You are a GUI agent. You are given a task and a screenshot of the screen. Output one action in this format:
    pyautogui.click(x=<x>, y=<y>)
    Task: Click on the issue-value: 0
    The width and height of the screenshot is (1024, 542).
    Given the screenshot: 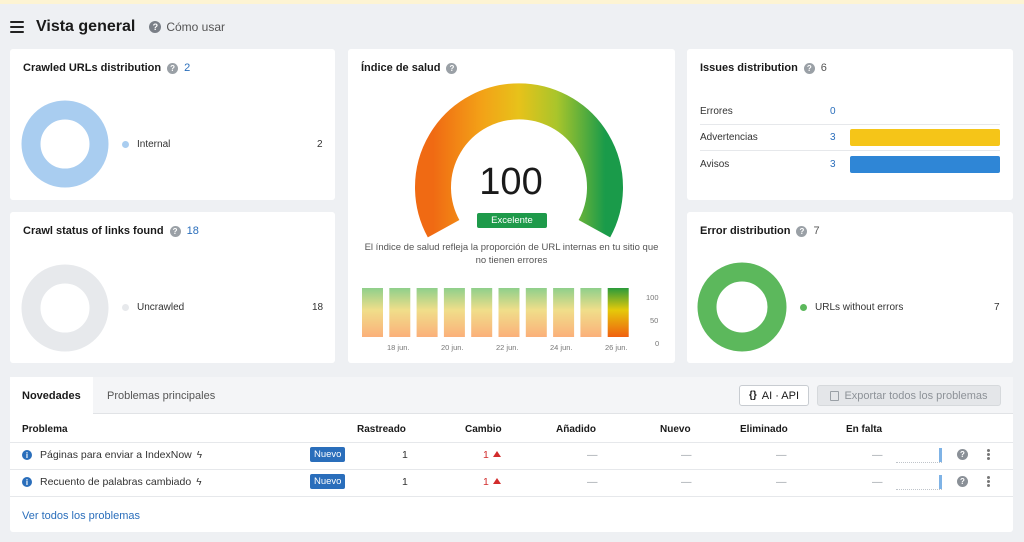 What is the action you would take?
    pyautogui.click(x=840, y=111)
    